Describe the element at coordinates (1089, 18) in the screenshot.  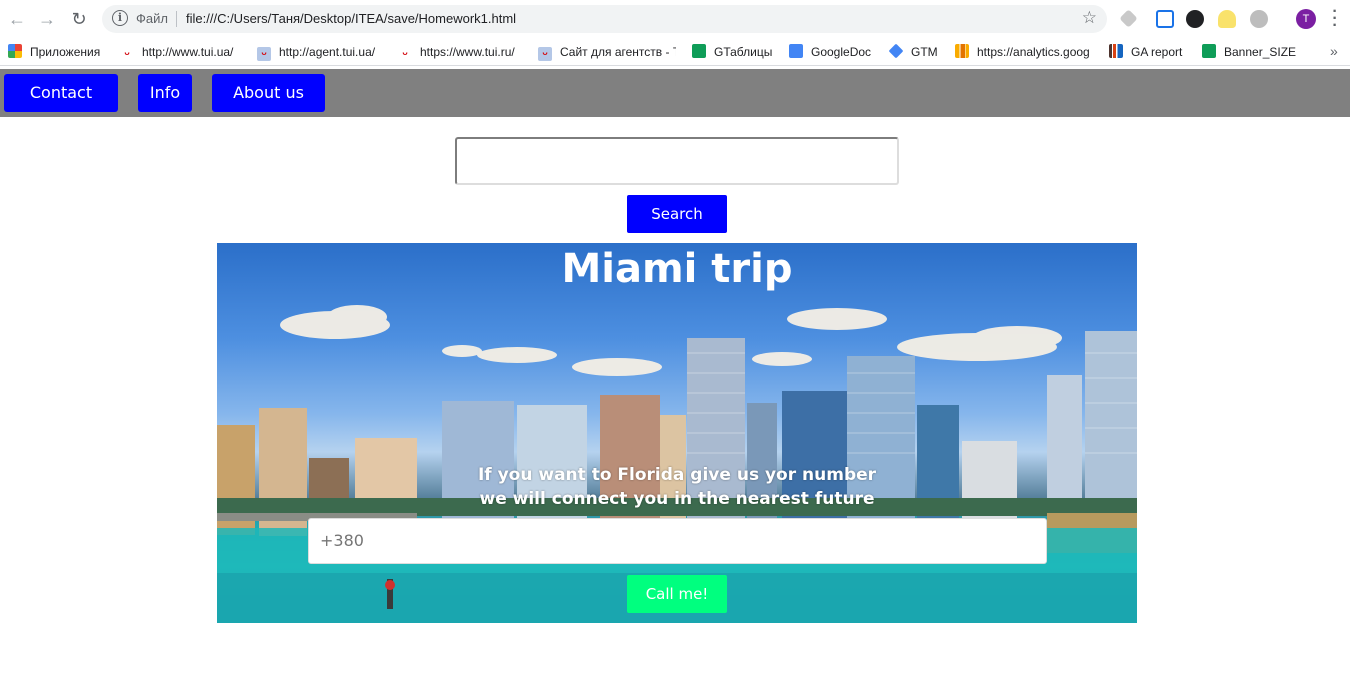
I see `bookmark-star-icon: ☆` at that location.